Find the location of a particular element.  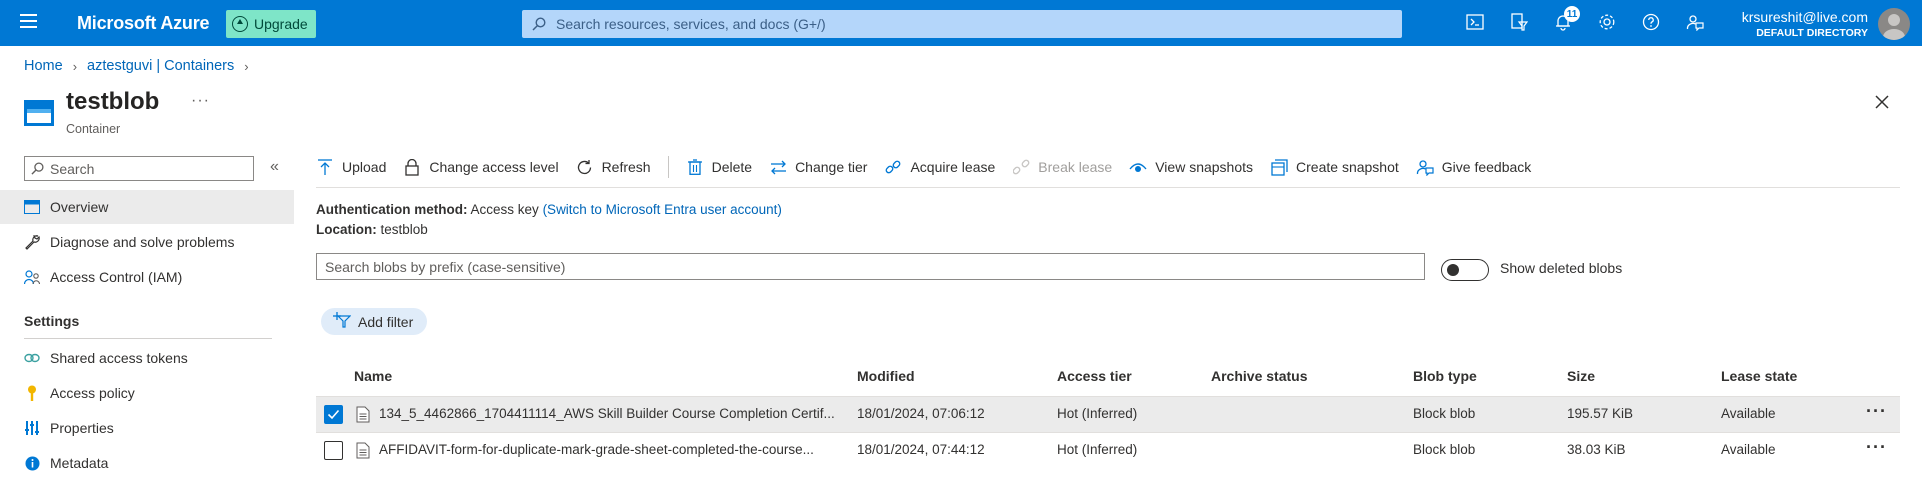

column-header-blob-type: Blob type is located at coordinates (1445, 376).